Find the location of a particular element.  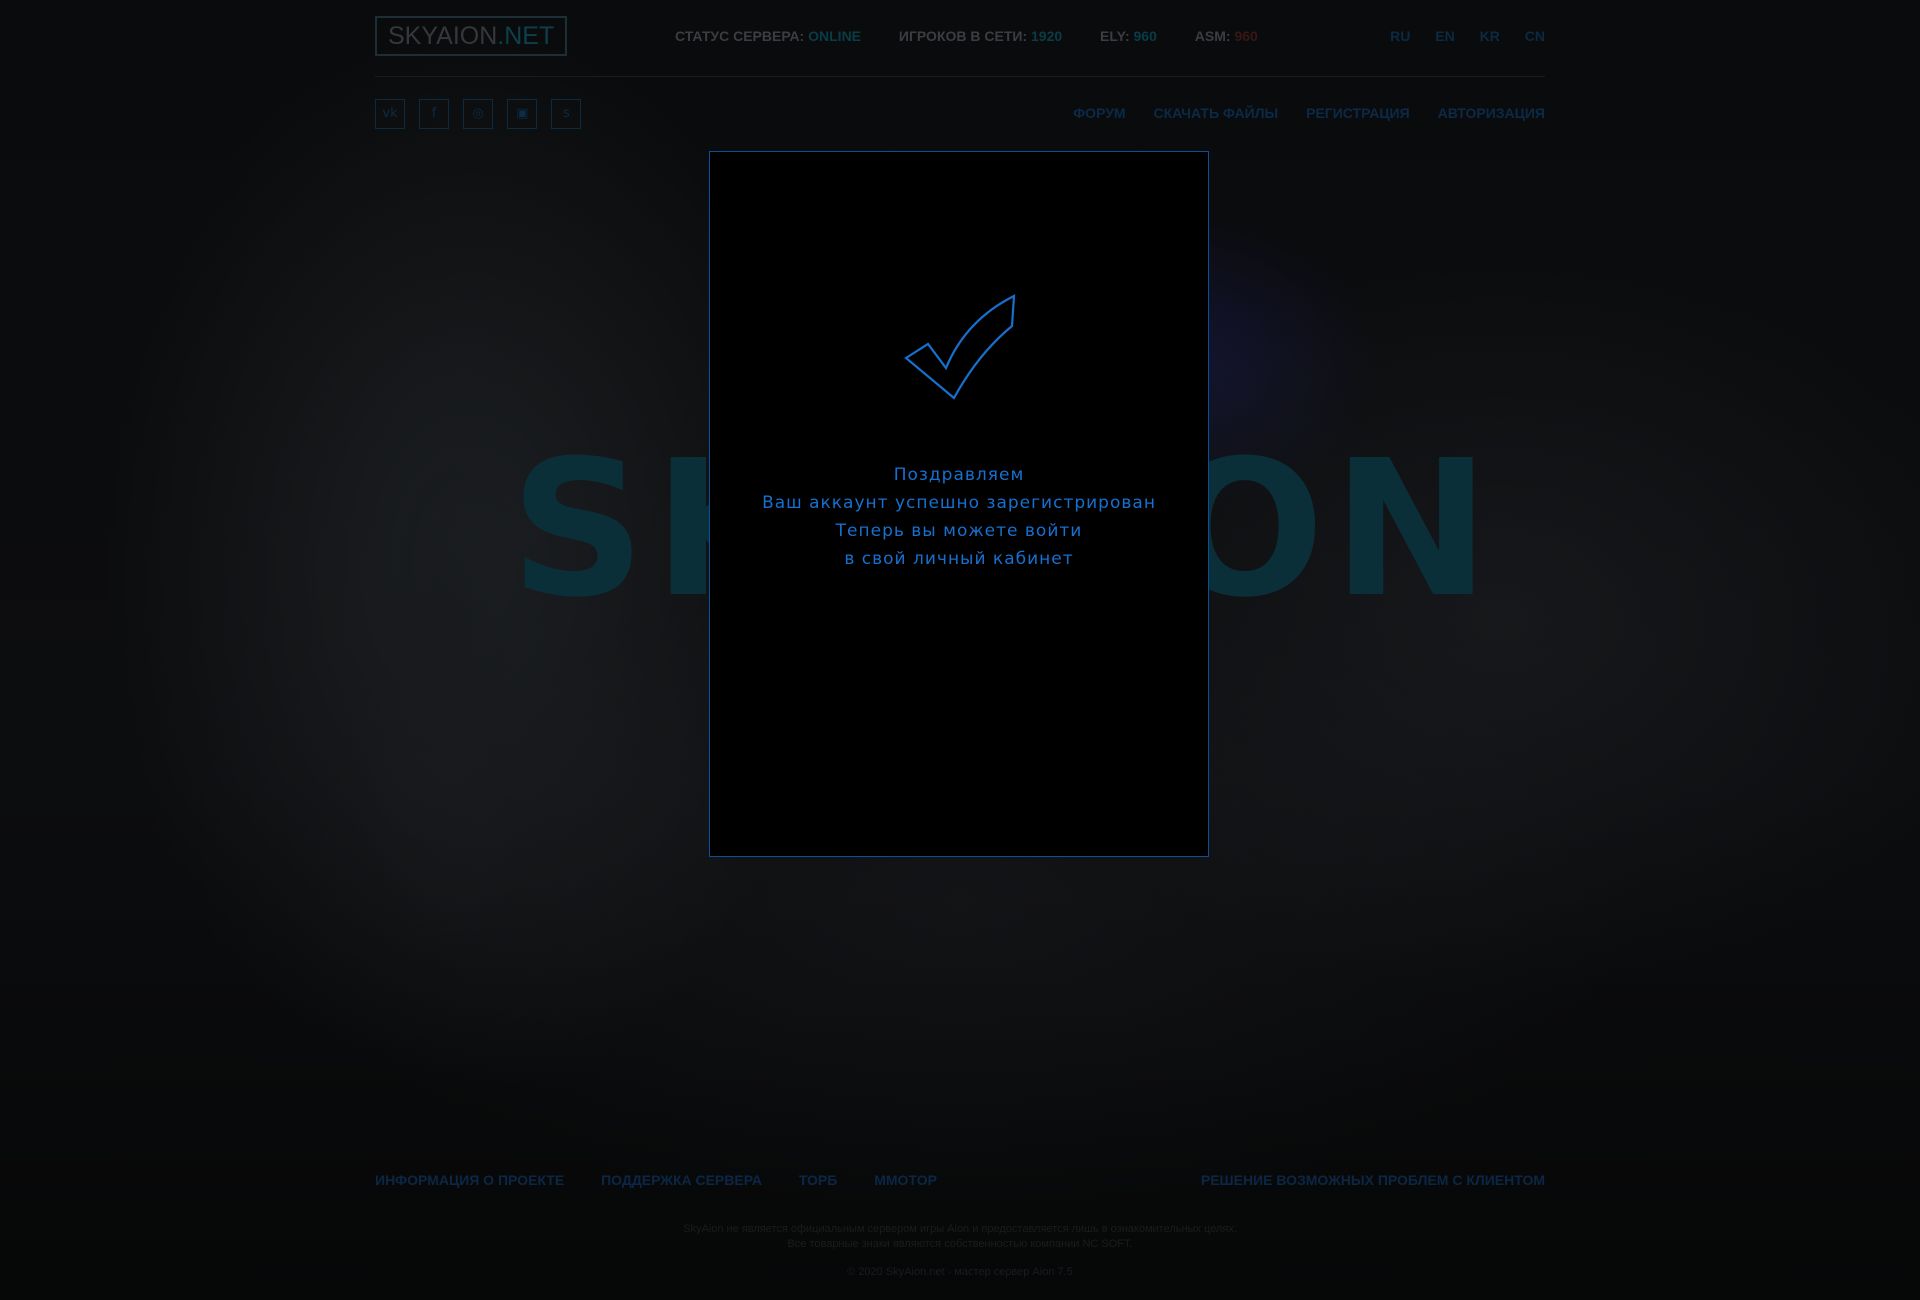

nav-registration: РЕГИСТРАЦИЯ is located at coordinates (1358, 113).